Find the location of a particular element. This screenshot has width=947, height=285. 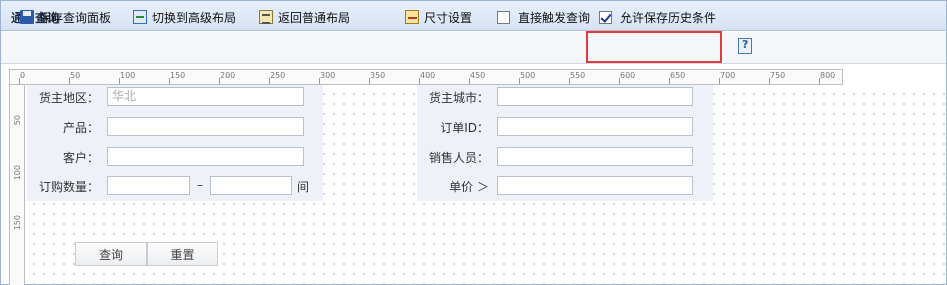

order-id-input is located at coordinates (595, 126).